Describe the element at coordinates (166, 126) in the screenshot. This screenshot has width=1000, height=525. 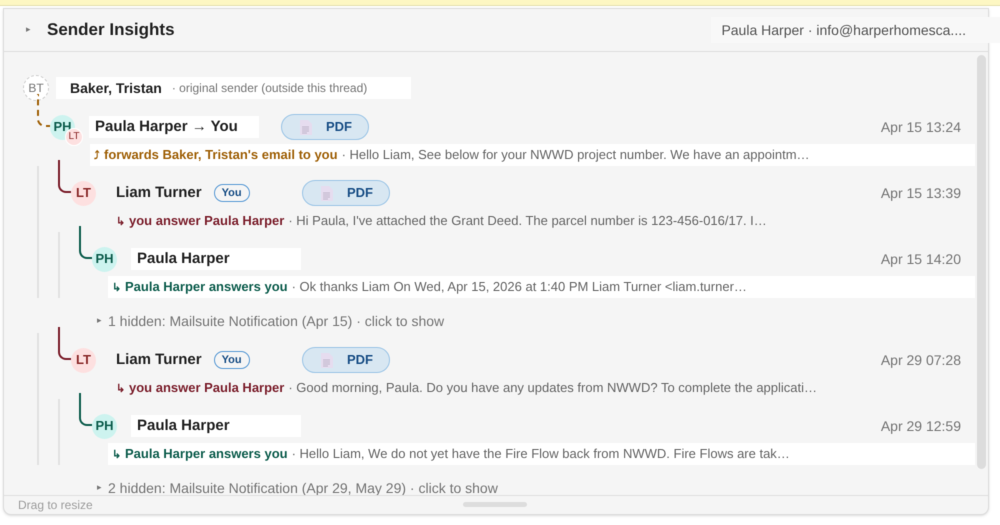
I see `sender-name: Paula Harper → You` at that location.